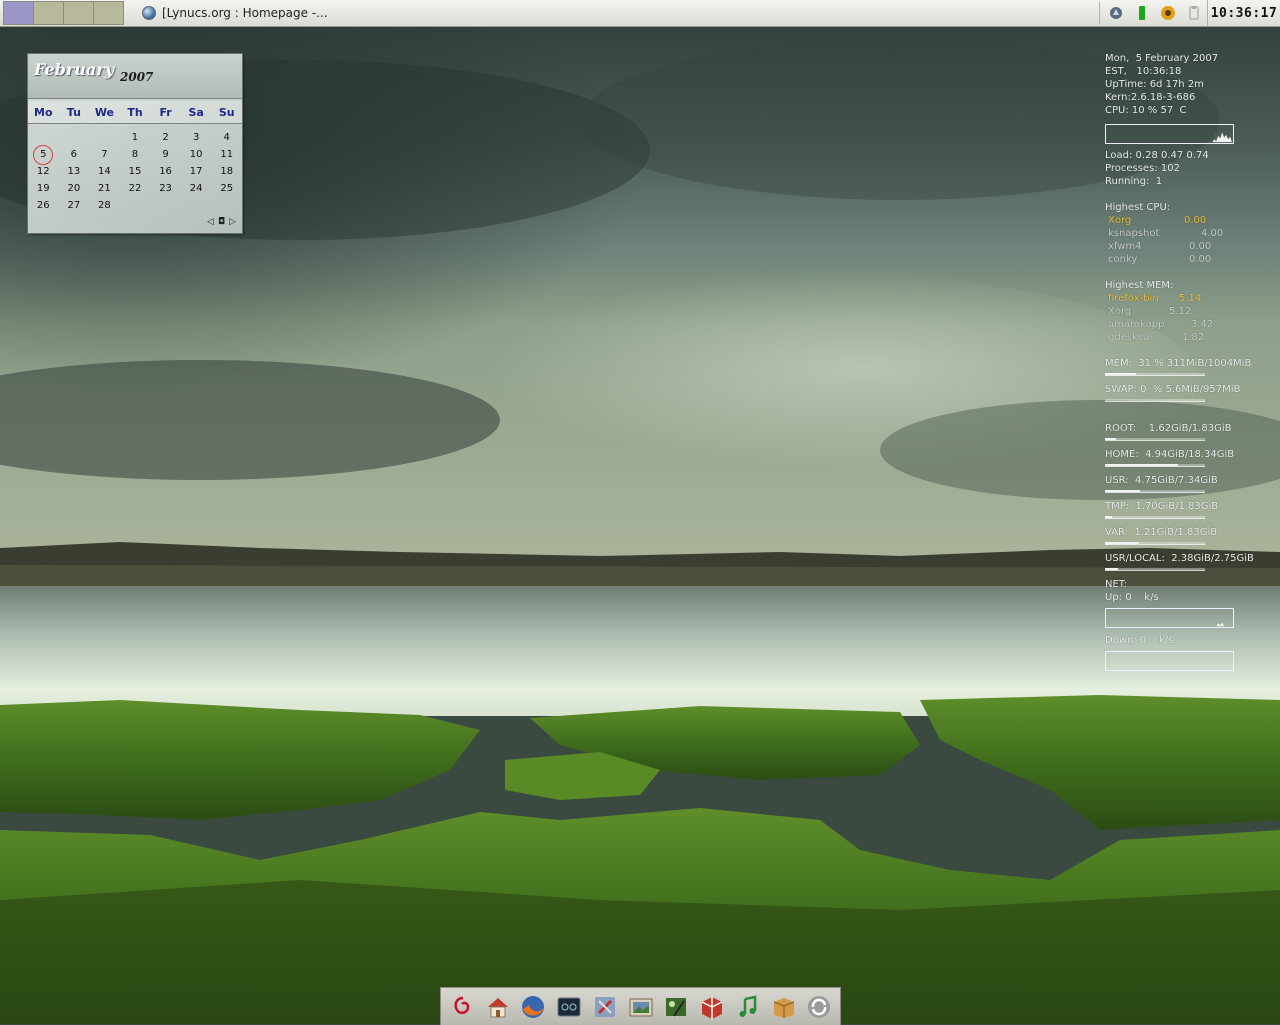  What do you see at coordinates (1134, 233) in the screenshot?
I see `highest-cpu-name: ksnapshot` at bounding box center [1134, 233].